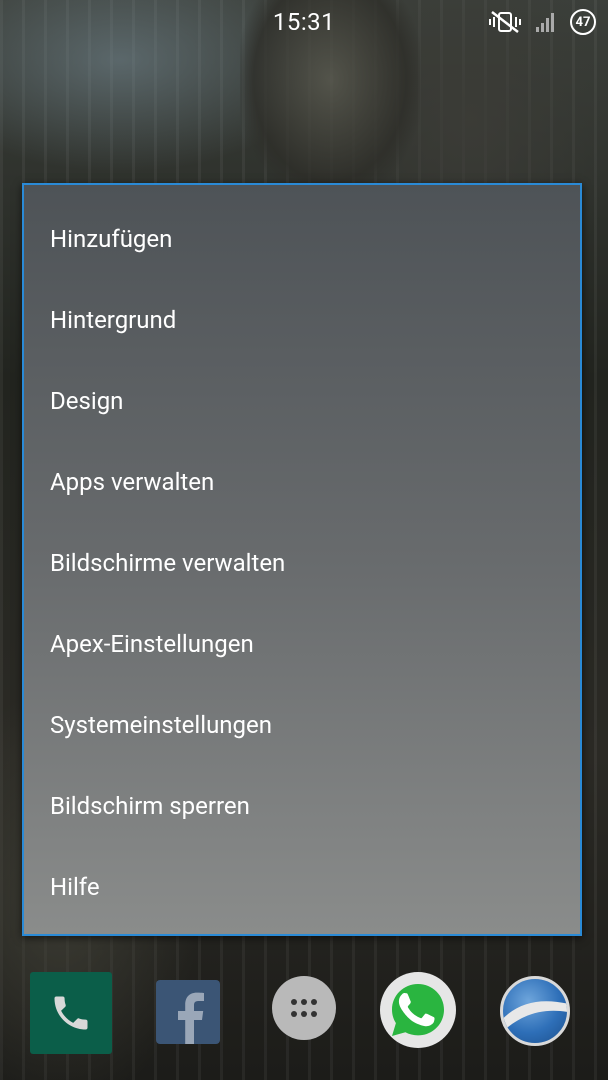  Describe the element at coordinates (302, 482) in the screenshot. I see `menu-item-apps-verwalten: Apps verwalten` at that location.